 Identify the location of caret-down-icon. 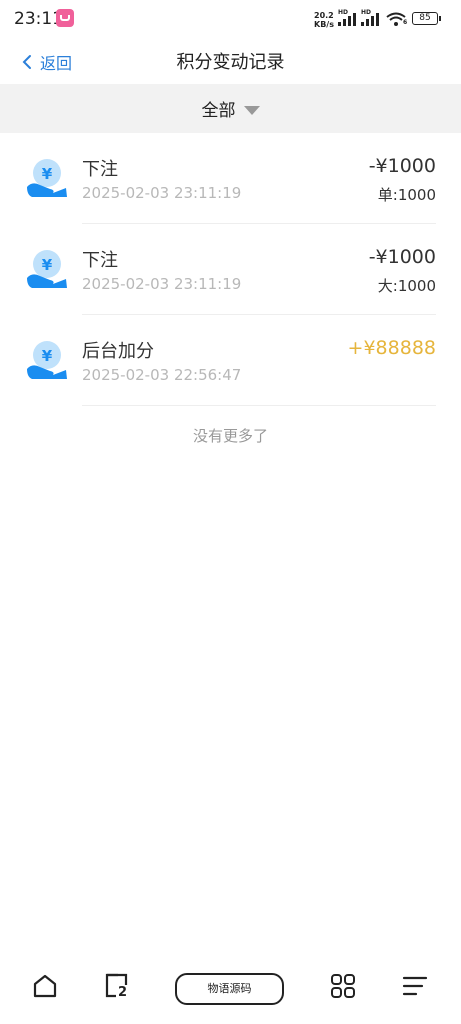
(251, 110).